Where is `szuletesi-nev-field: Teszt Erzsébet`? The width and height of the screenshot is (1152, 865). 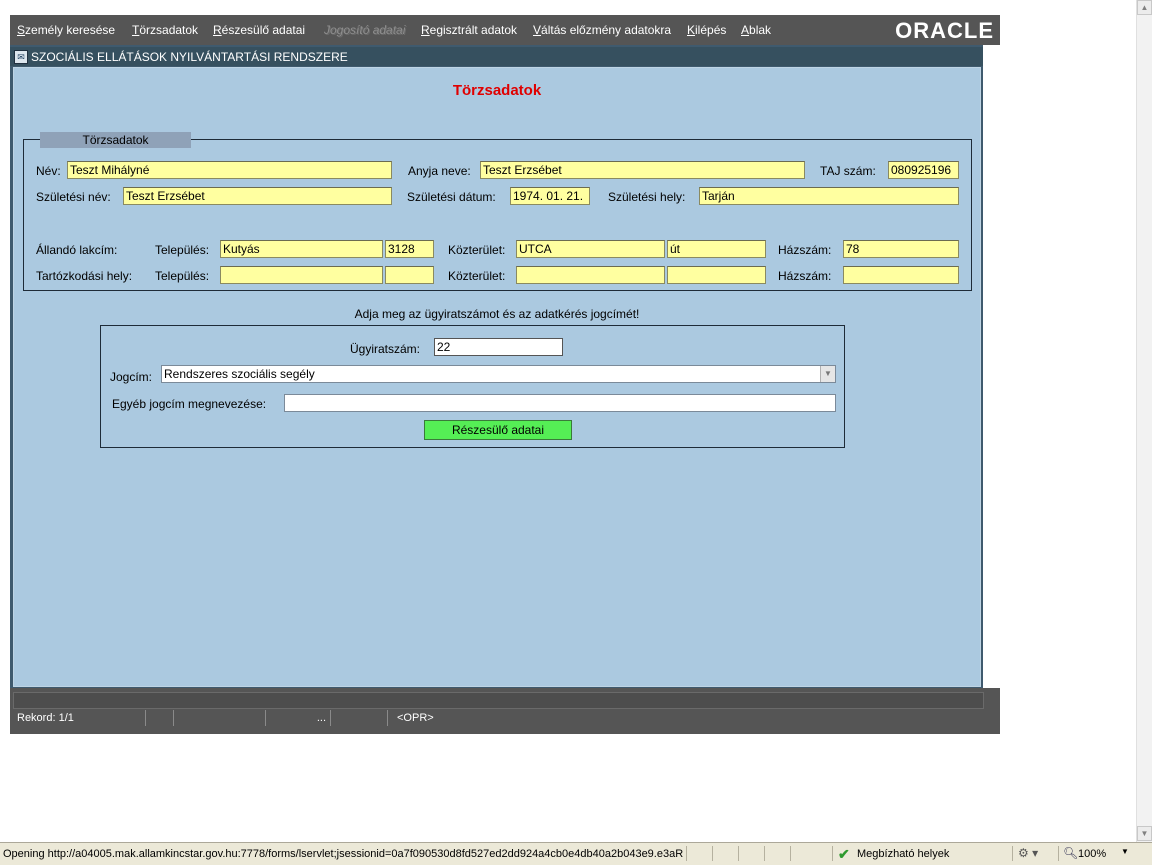
szuletesi-nev-field: Teszt Erzsébet is located at coordinates (257, 196).